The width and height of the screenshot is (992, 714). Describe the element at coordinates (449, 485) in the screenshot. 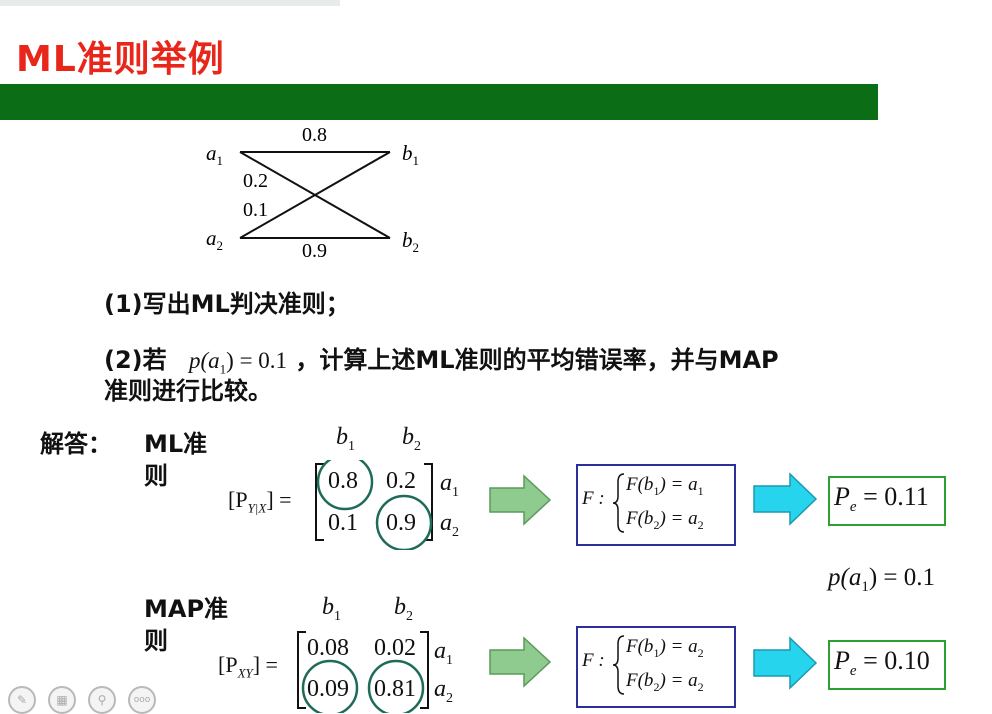

I see `ml-row-a1: a1` at that location.